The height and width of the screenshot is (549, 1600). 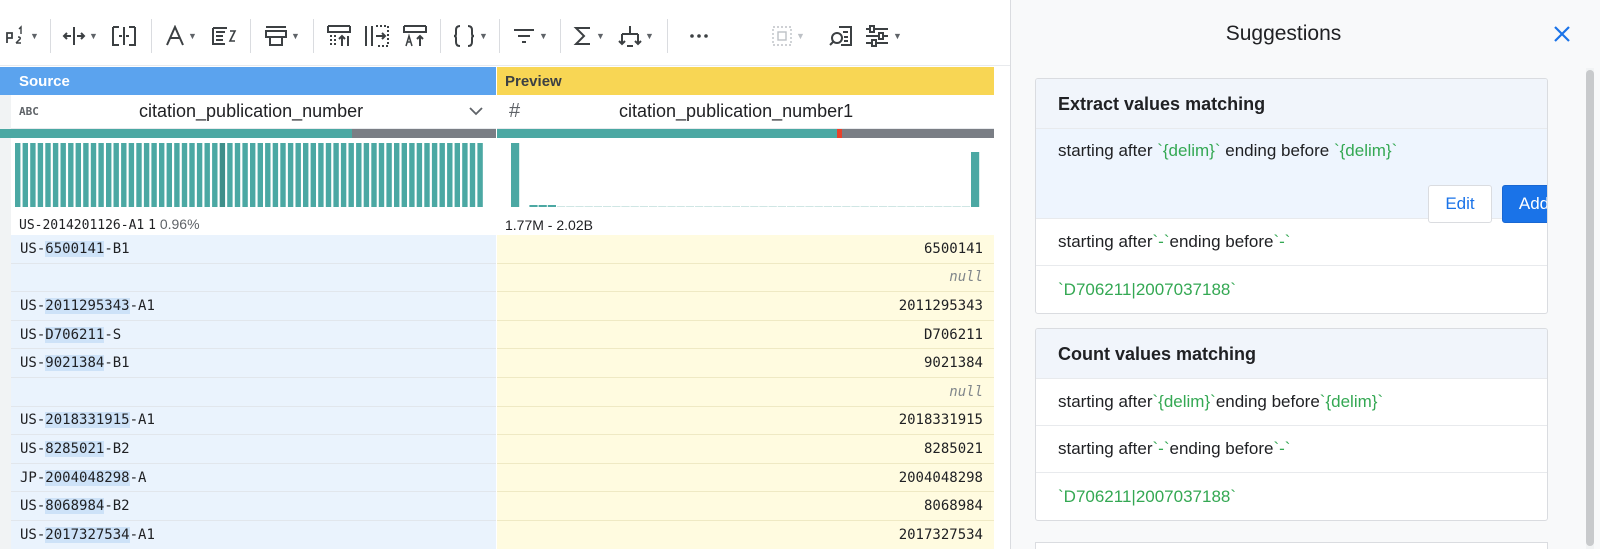 What do you see at coordinates (253, 534) in the screenshot?
I see `source-cell: US- 2017327534 -A1` at bounding box center [253, 534].